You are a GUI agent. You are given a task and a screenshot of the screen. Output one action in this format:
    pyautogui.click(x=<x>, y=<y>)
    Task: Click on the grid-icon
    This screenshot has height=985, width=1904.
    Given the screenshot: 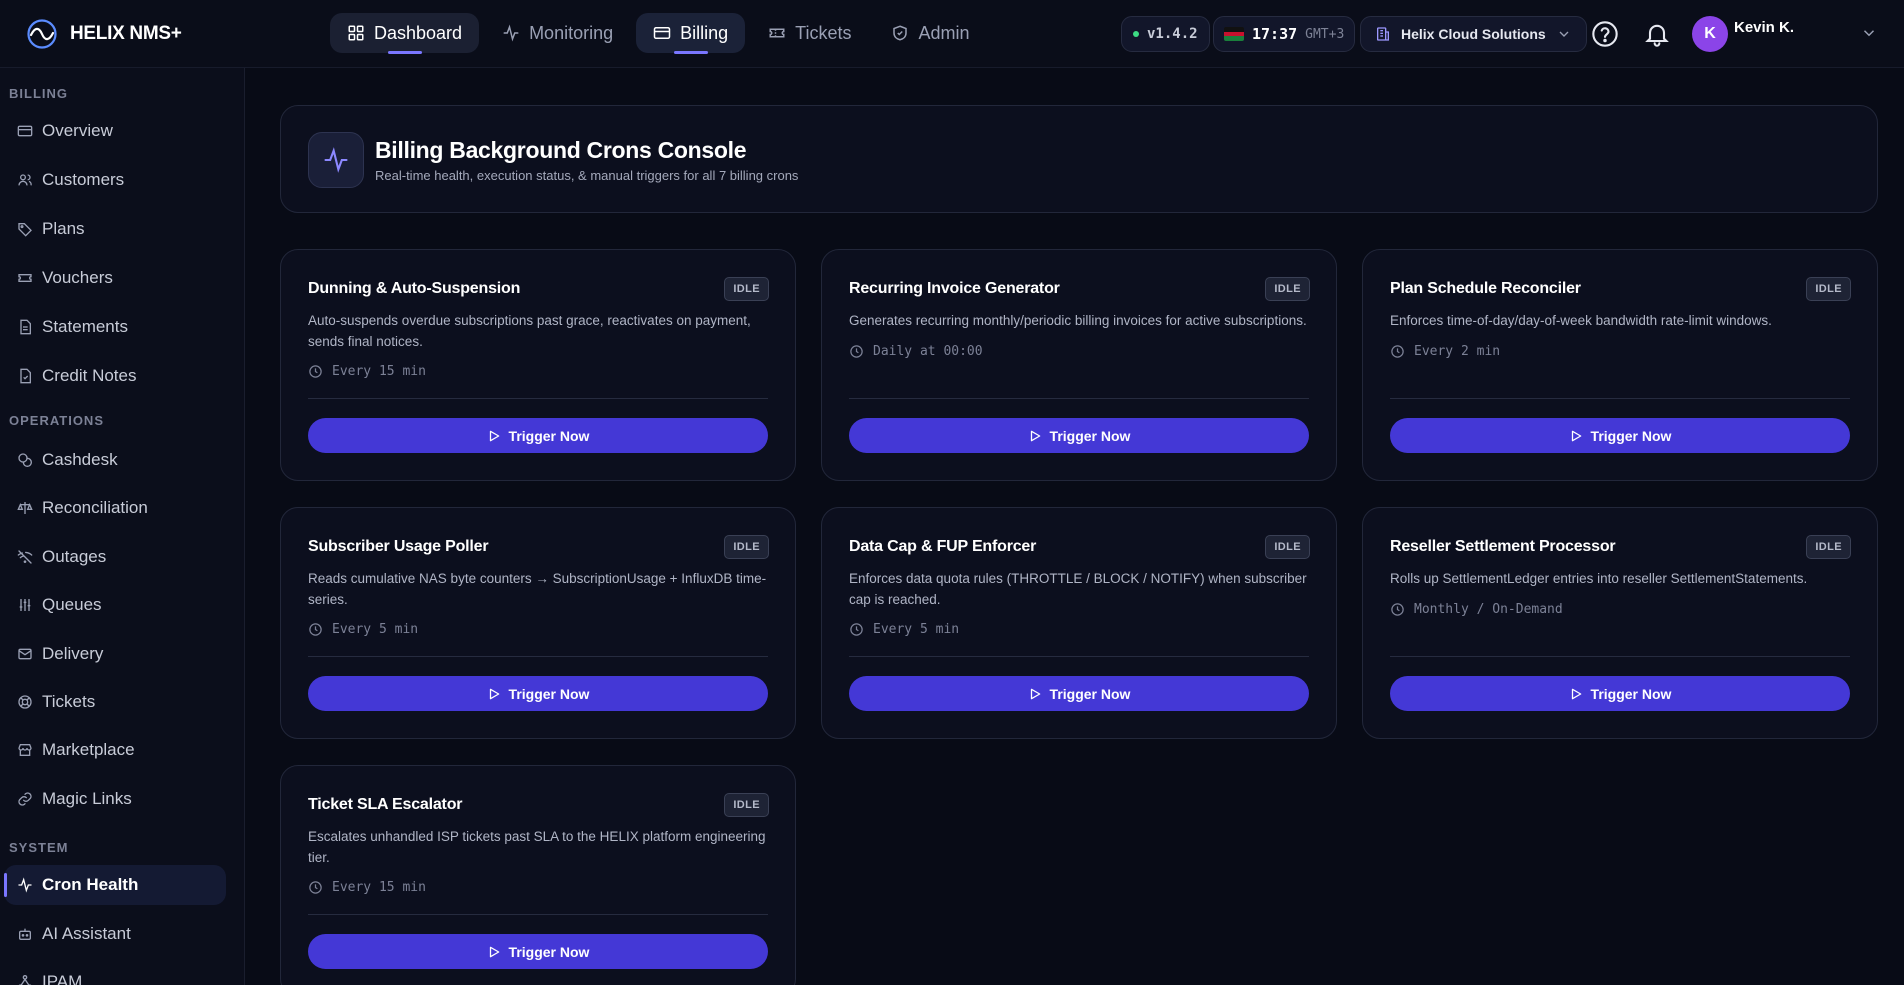 What is the action you would take?
    pyautogui.click(x=356, y=33)
    